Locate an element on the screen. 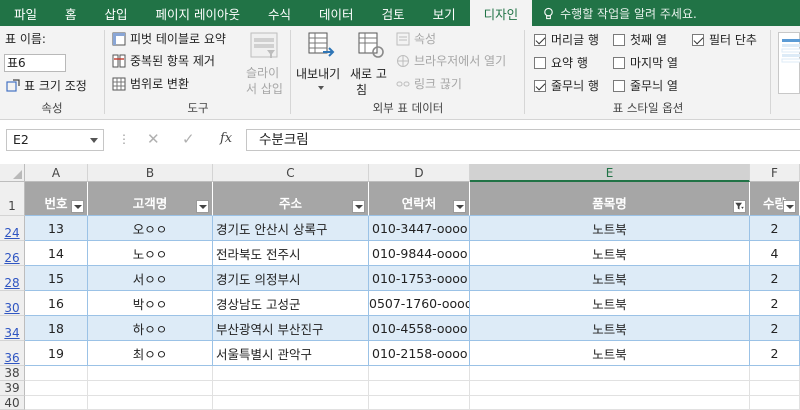  name-box-dropdown-icon is located at coordinates (94, 140).